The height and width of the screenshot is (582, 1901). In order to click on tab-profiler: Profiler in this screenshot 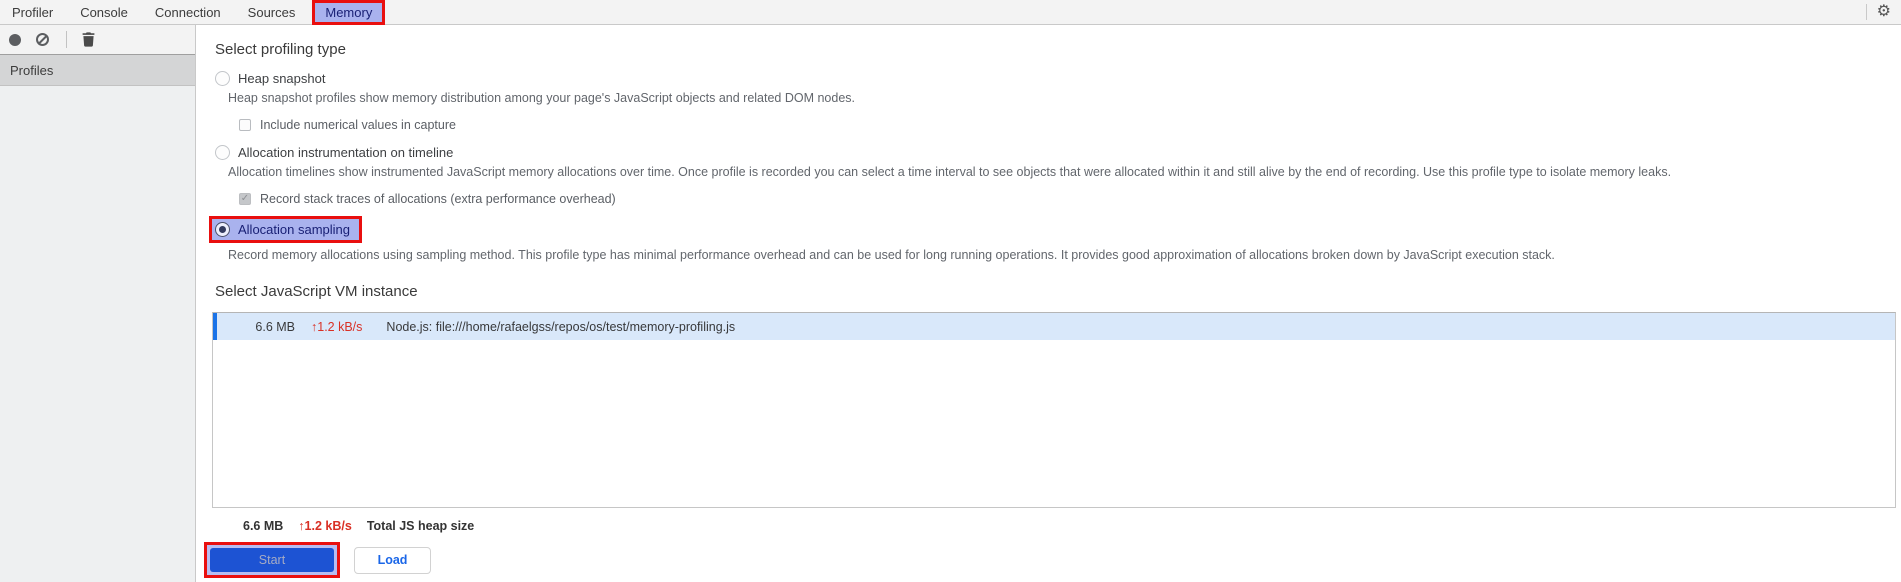, I will do `click(32, 12)`.